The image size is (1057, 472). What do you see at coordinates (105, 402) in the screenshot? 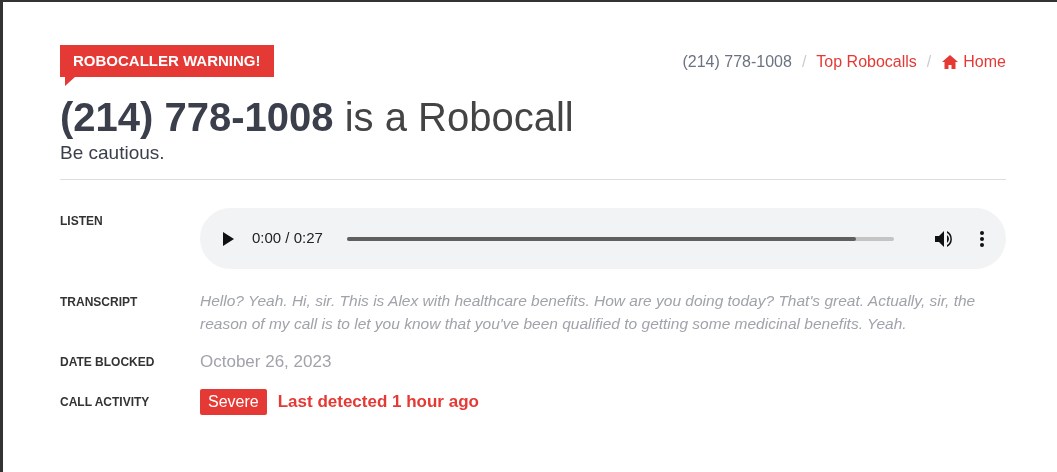
I see `field-label: CALL ACTIVITY` at bounding box center [105, 402].